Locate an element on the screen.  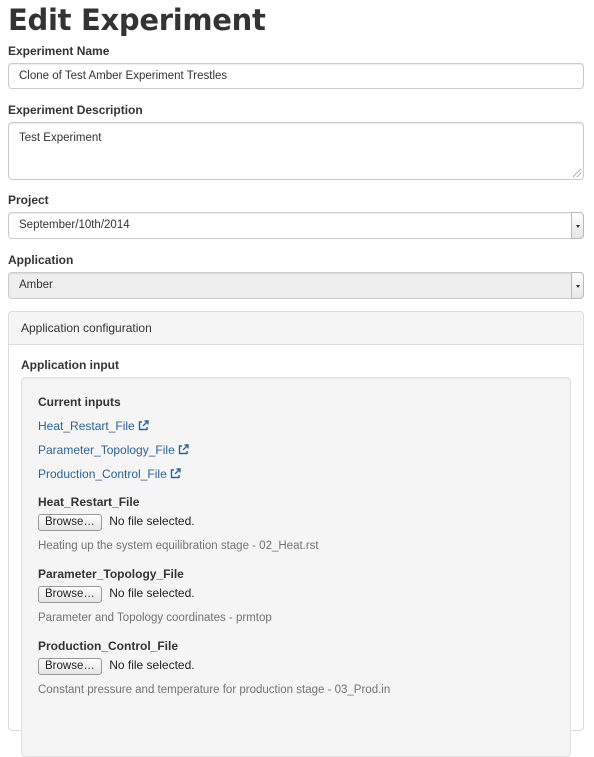
current-input-link-label: Production_Control_File is located at coordinates (102, 474).